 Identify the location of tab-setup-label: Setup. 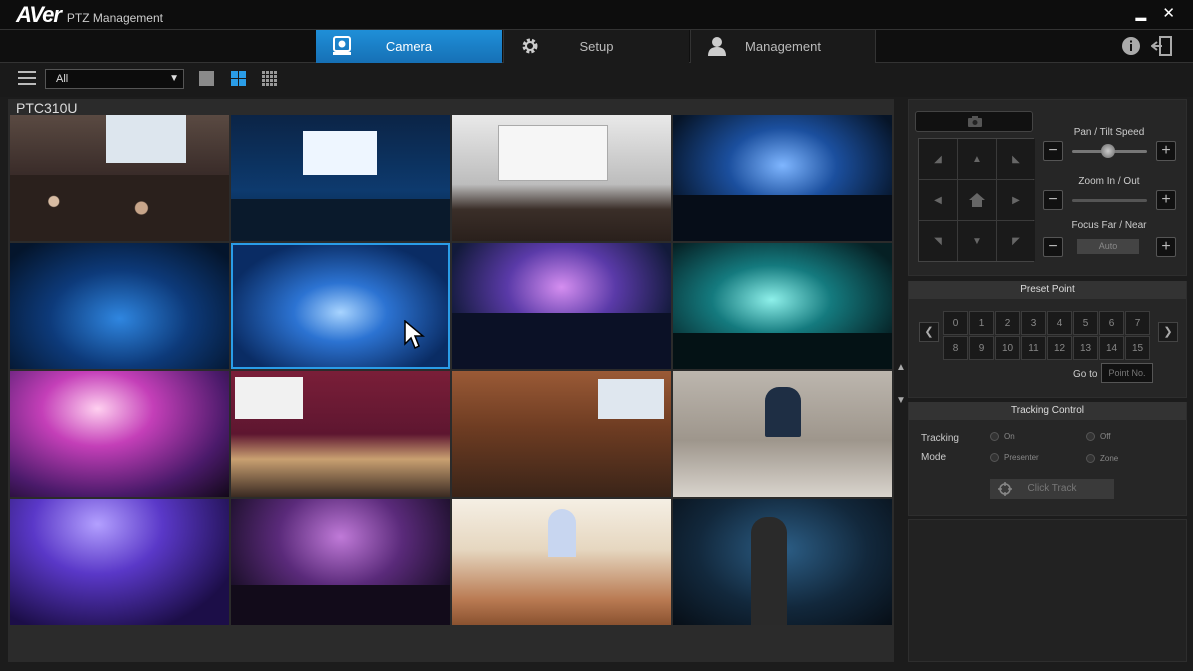
(596, 46).